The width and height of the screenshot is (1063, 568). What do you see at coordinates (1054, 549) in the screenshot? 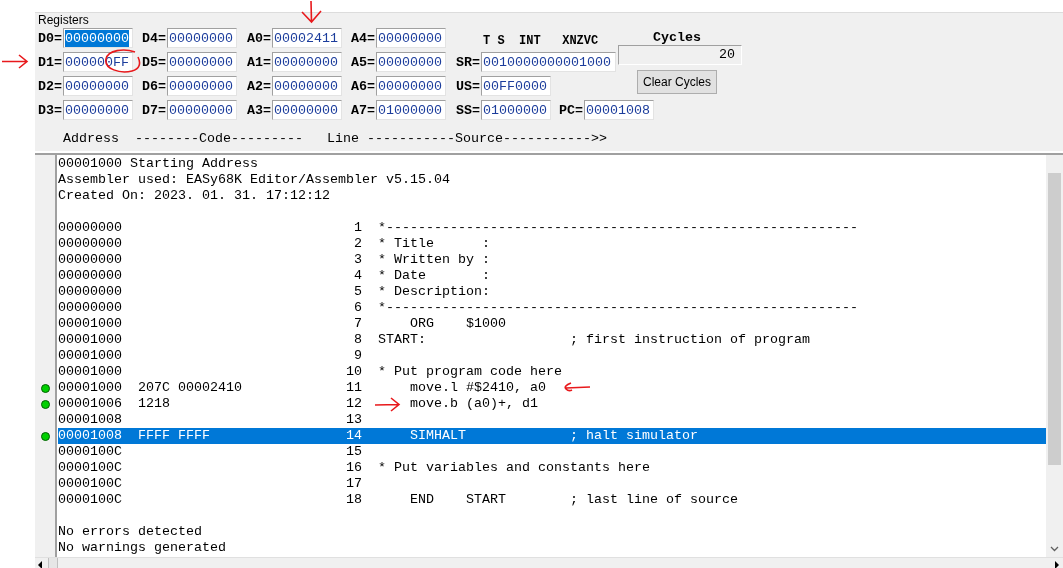
I see `scroll-down-icon` at bounding box center [1054, 549].